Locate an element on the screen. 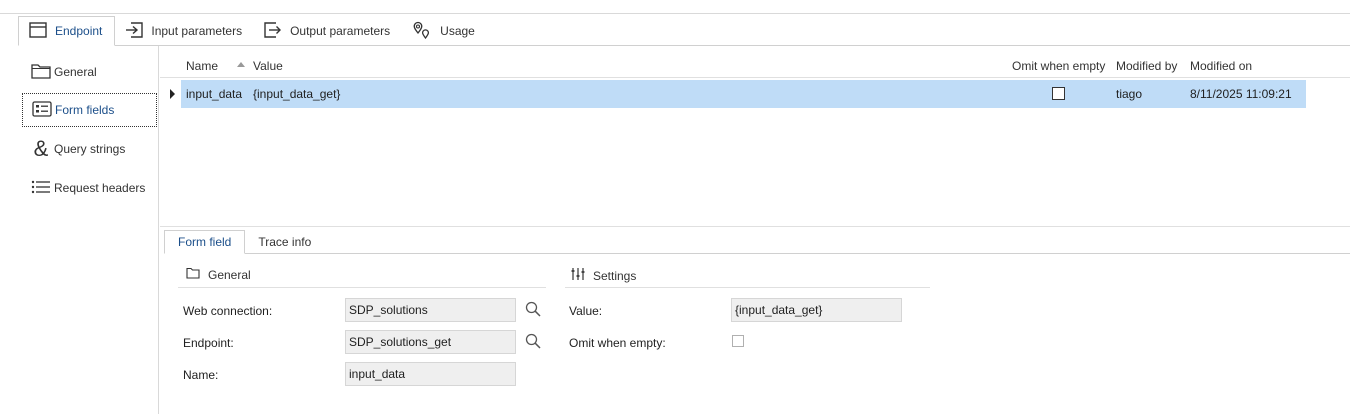 This screenshot has height=414, width=1350. general-section-divider is located at coordinates (362, 287).